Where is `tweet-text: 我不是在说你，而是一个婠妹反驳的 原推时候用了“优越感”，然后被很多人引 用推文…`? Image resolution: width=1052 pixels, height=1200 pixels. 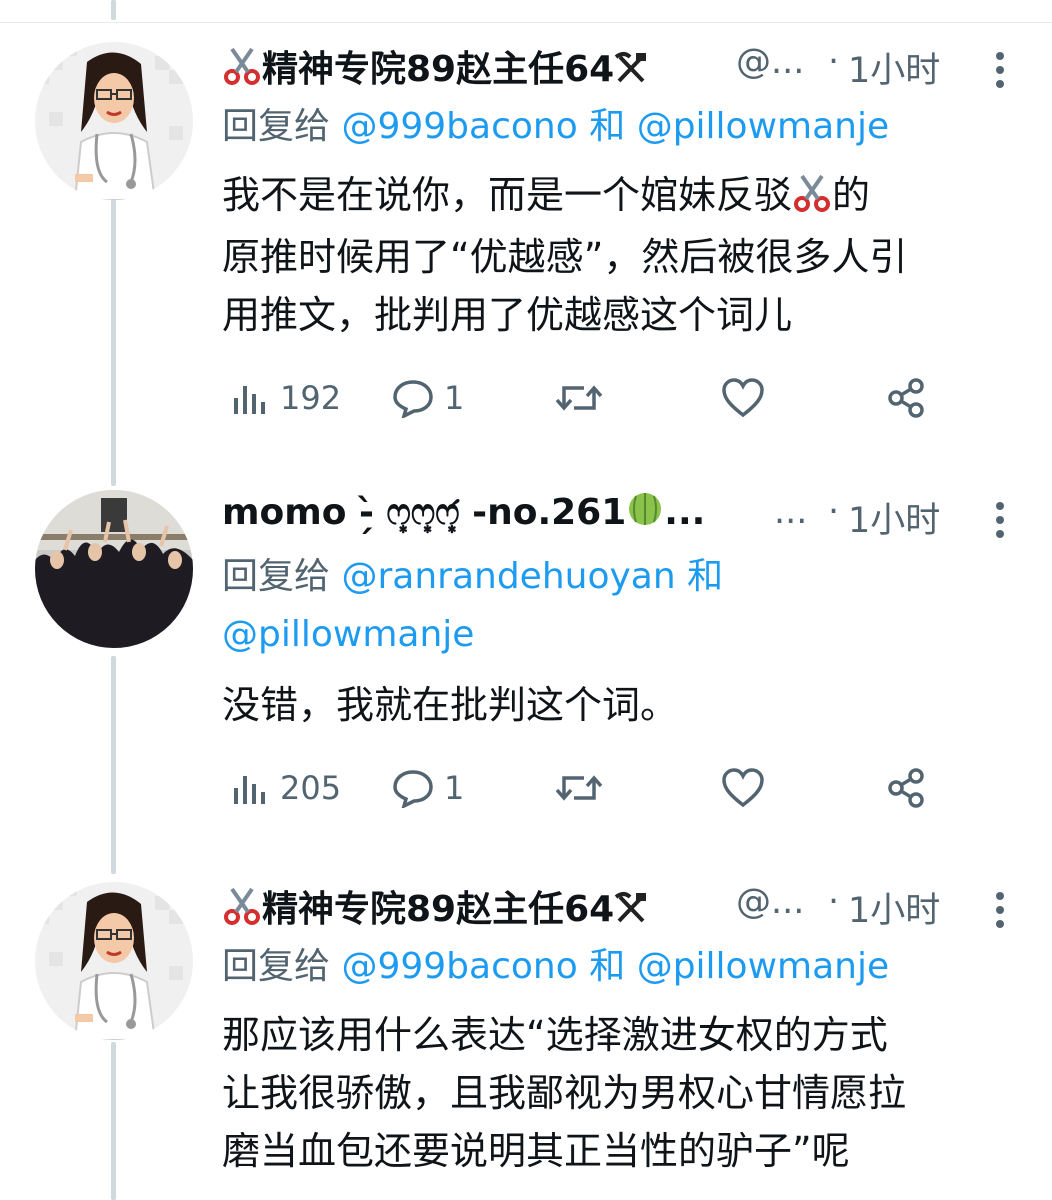 tweet-text: 我不是在说你，而是一个婠妹反驳的 原推时候用了“优越感”，然后被很多人引 用推文… is located at coordinates (622, 255).